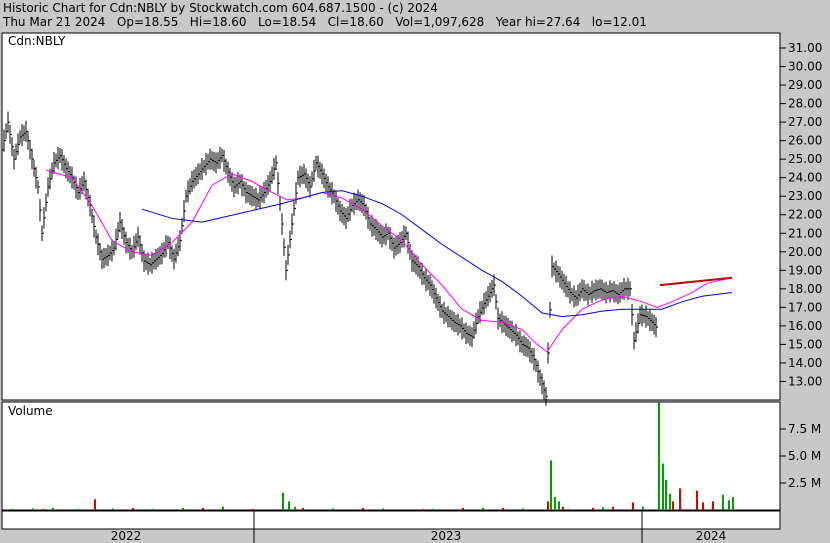 The image size is (830, 543). What do you see at coordinates (30, 411) in the screenshot?
I see `volume-panel-label: Volume` at bounding box center [30, 411].